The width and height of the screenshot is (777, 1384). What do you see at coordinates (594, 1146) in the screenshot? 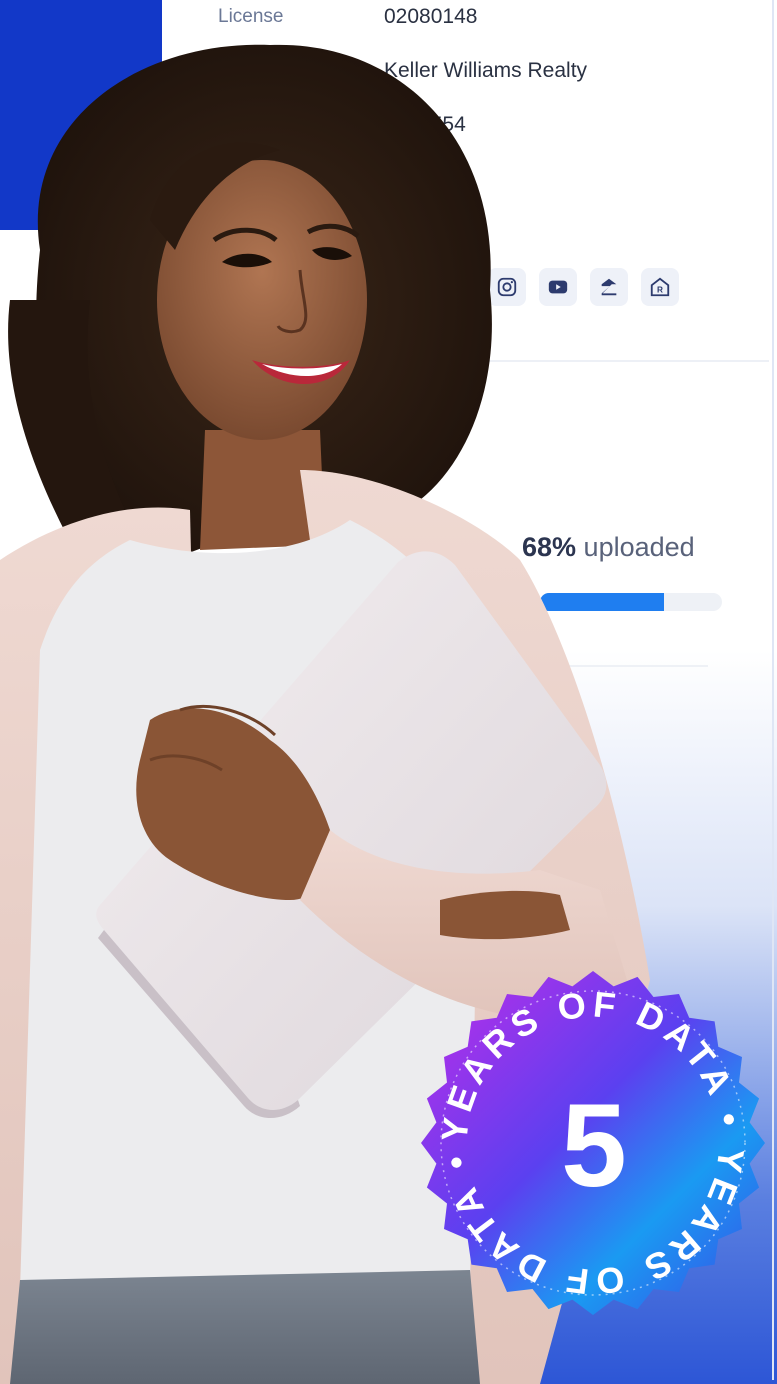
I see `badge-number: 5` at bounding box center [594, 1146].